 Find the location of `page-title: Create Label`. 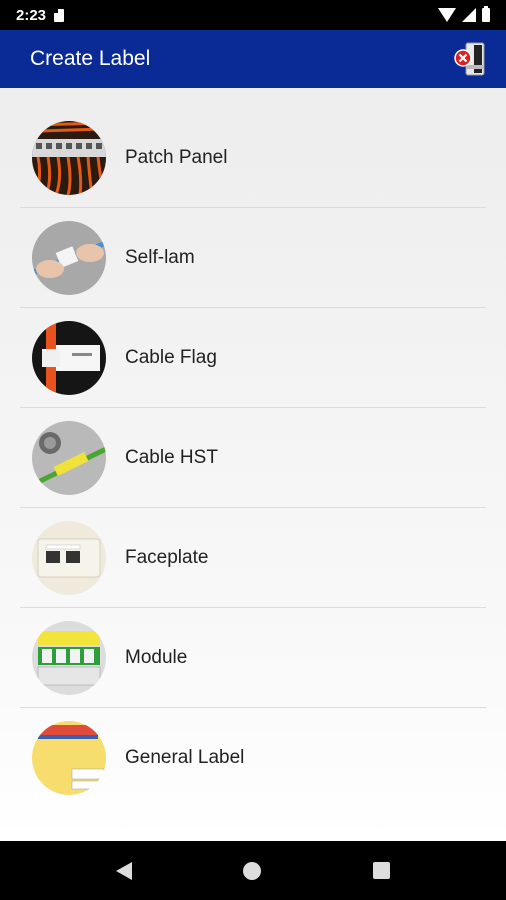

page-title: Create Label is located at coordinates (90, 58).